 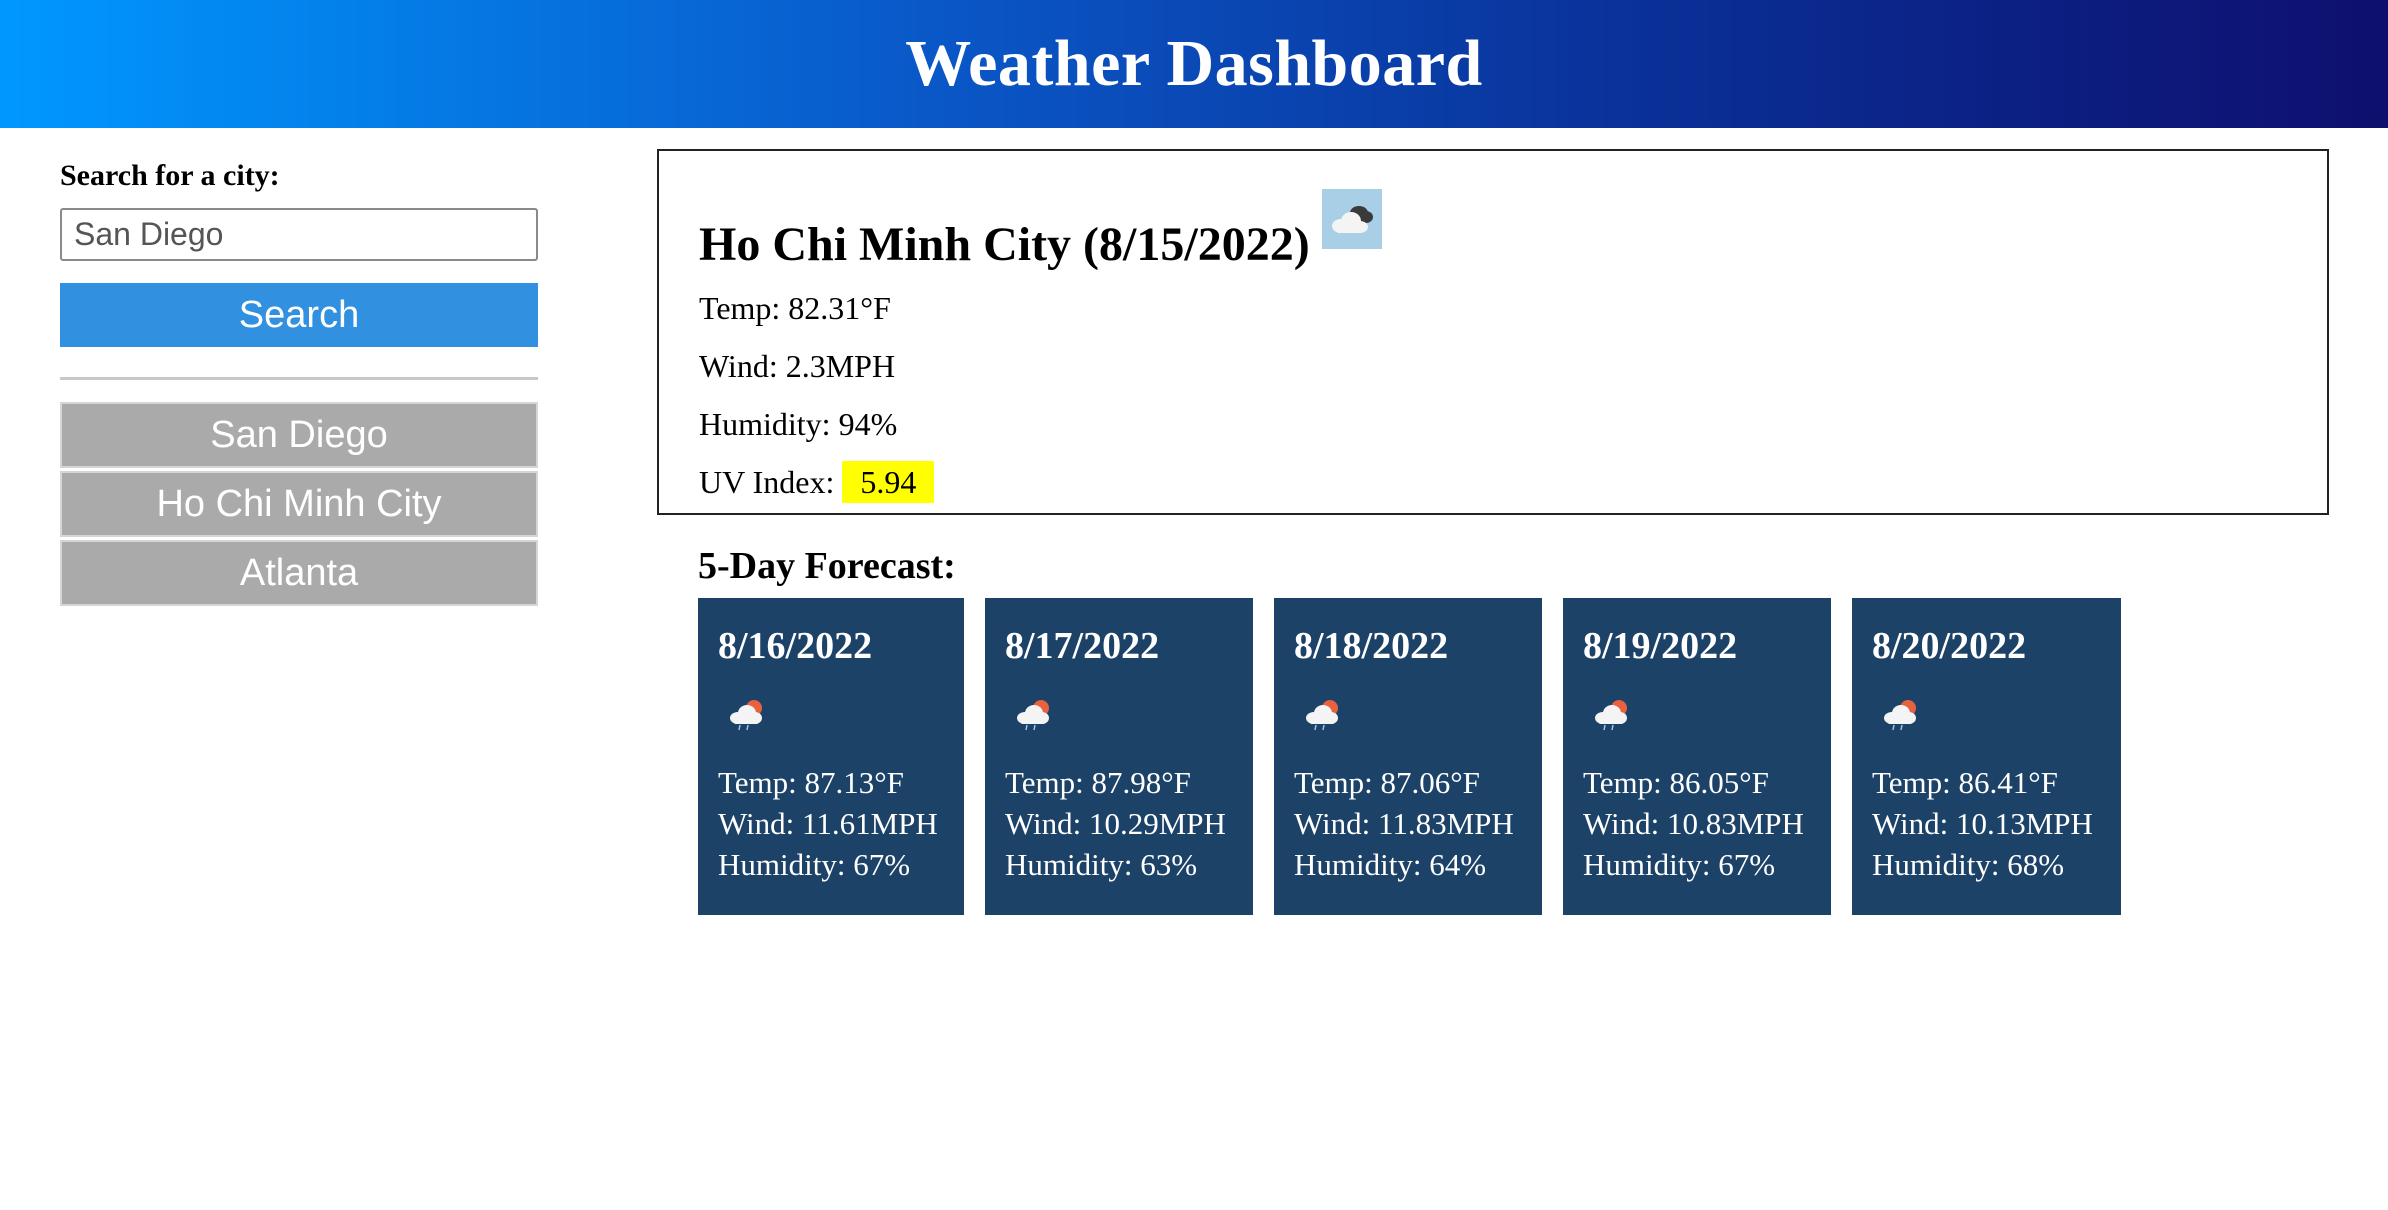 I want to click on current-city-title: Ho Chi Minh City (8/15/2022), so click(x=1004, y=244).